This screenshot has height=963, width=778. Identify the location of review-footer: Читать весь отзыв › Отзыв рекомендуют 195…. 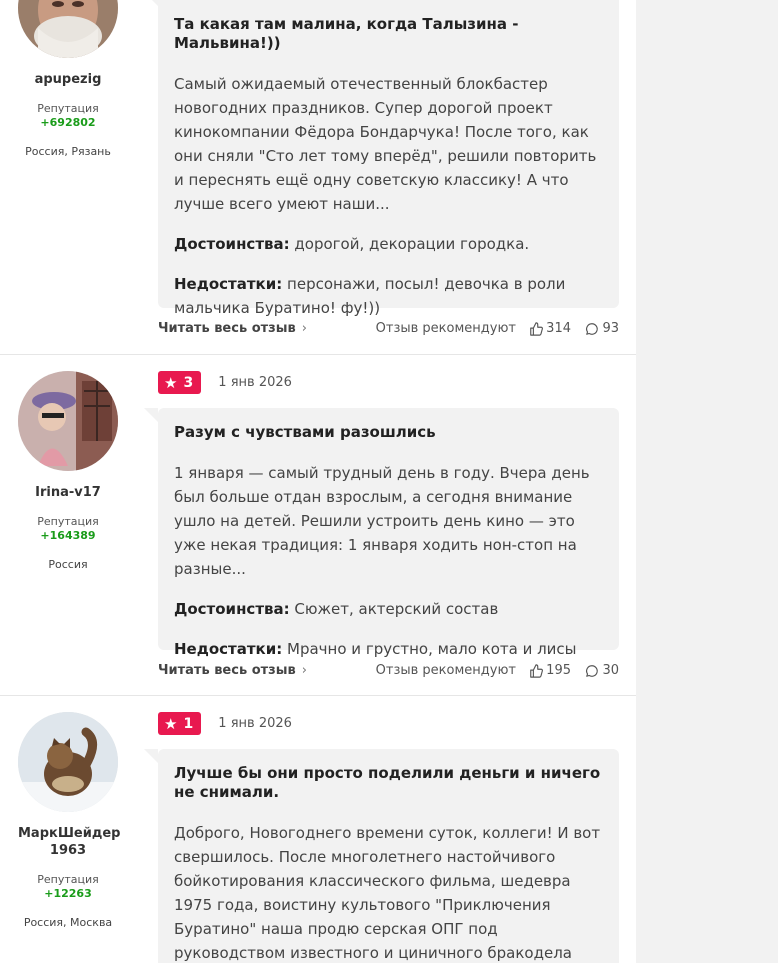
(388, 673).